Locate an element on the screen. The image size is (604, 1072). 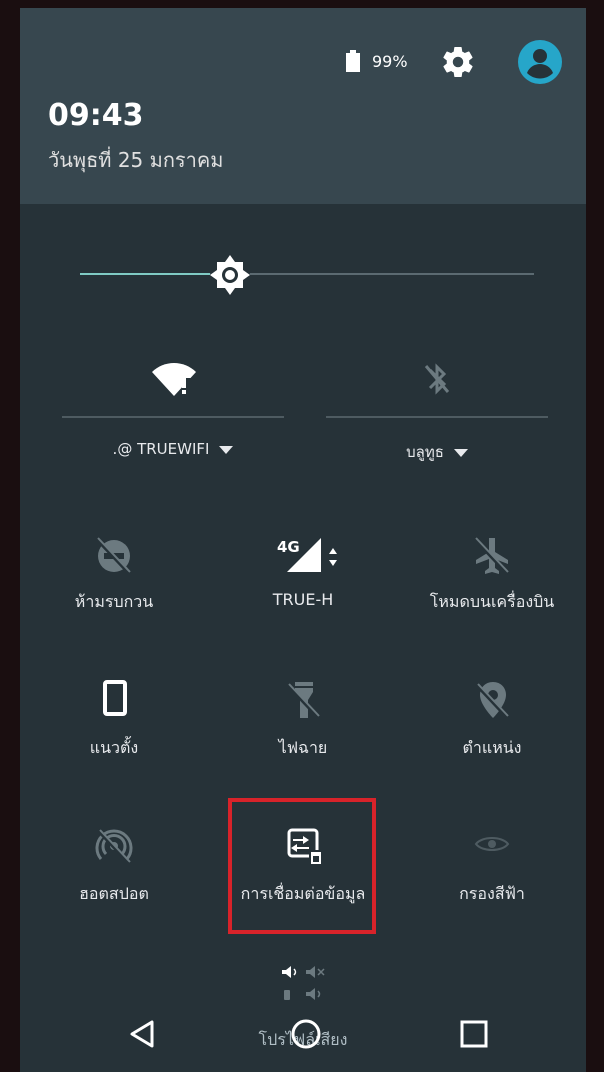
wifi-tile: .@ TRUEWIFI is located at coordinates (173, 408).